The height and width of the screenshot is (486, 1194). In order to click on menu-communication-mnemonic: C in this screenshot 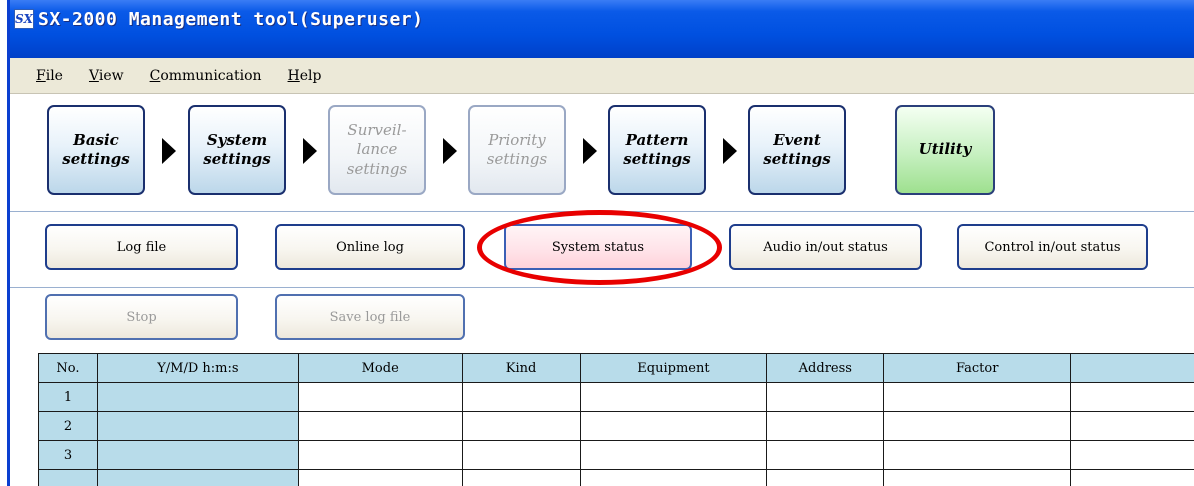, I will do `click(155, 75)`.